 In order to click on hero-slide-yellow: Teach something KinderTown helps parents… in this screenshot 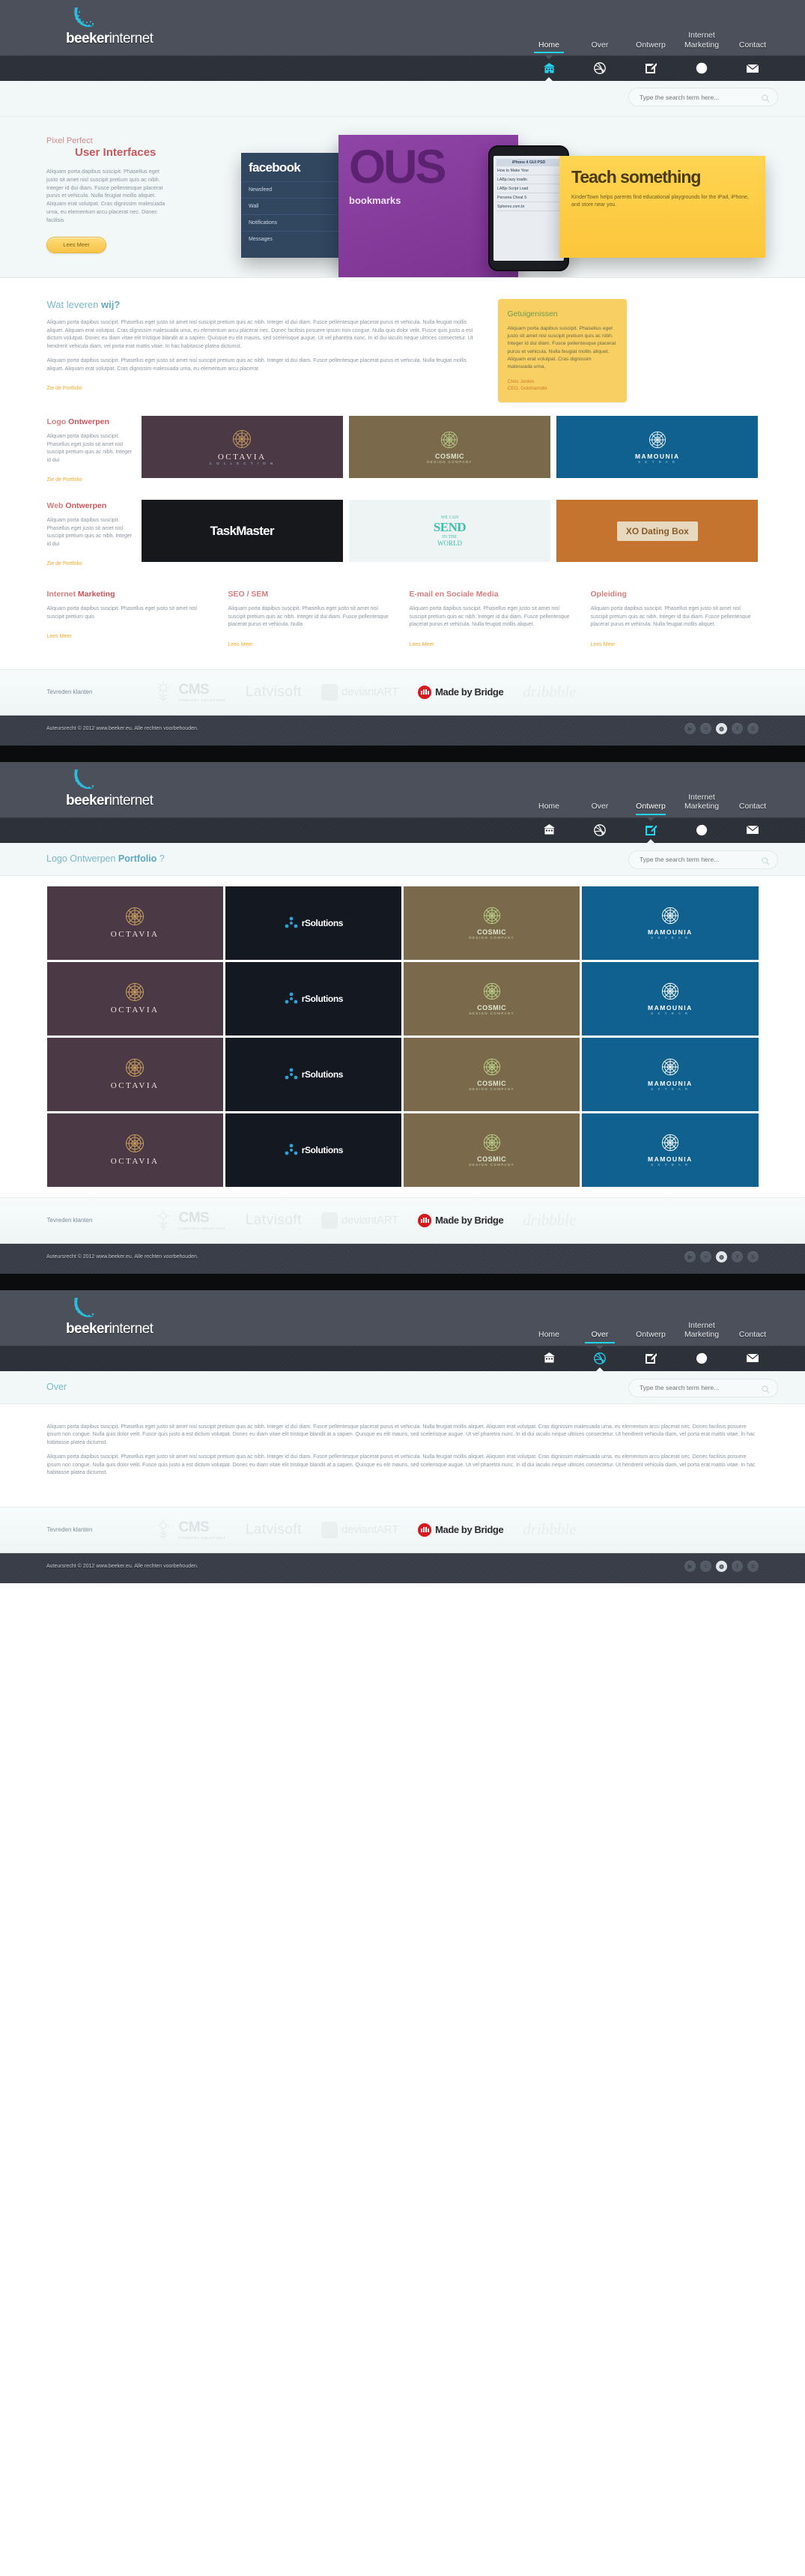, I will do `click(662, 207)`.